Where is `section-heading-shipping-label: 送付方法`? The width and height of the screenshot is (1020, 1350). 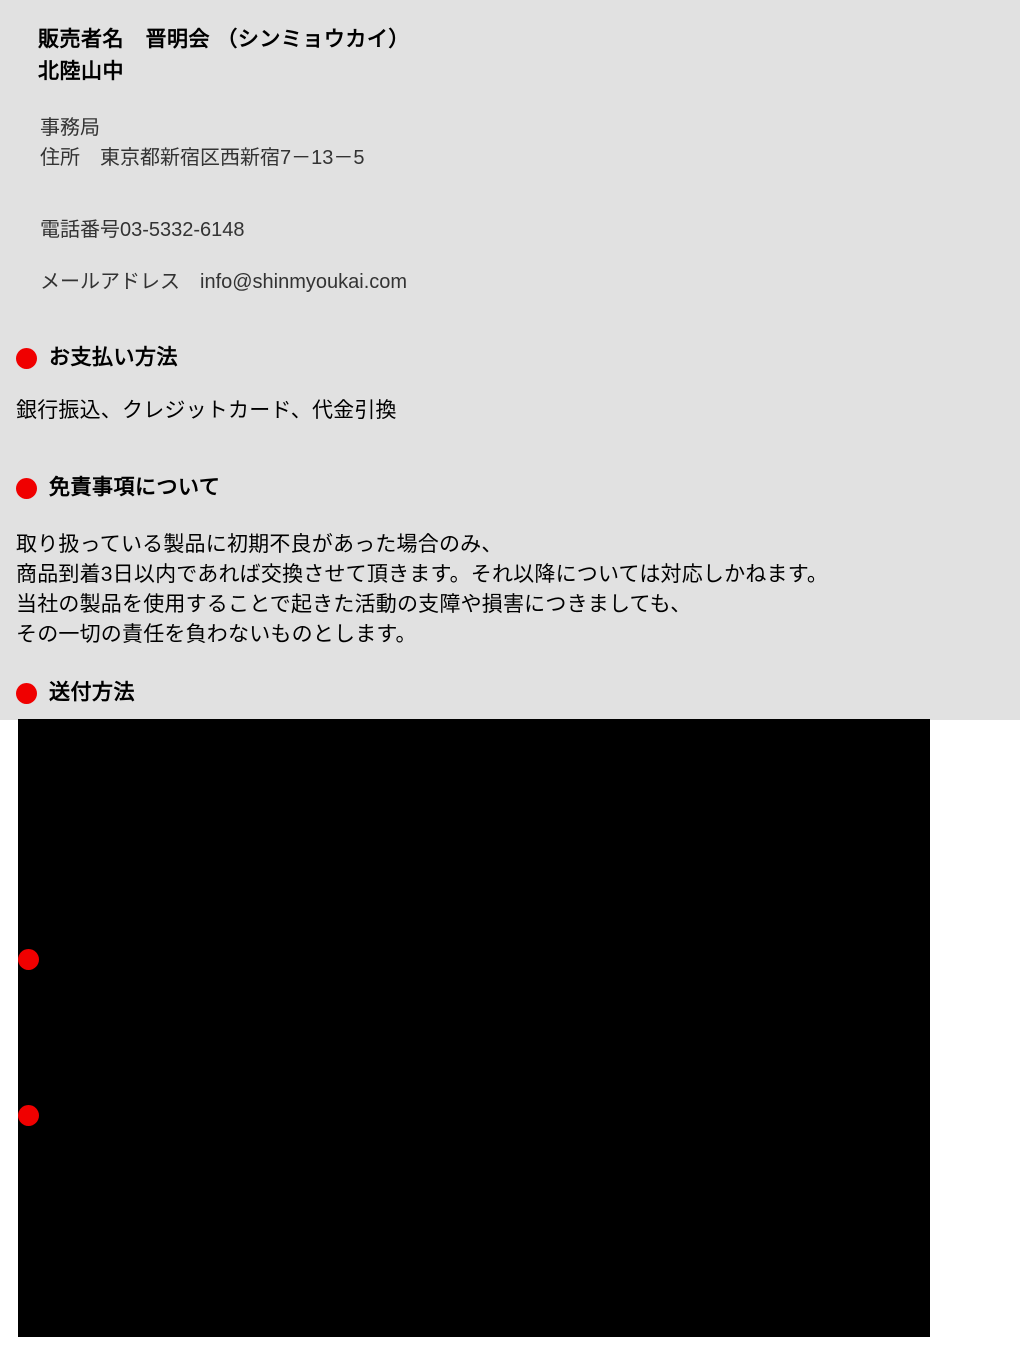
section-heading-shipping-label: 送付方法 is located at coordinates (92, 692).